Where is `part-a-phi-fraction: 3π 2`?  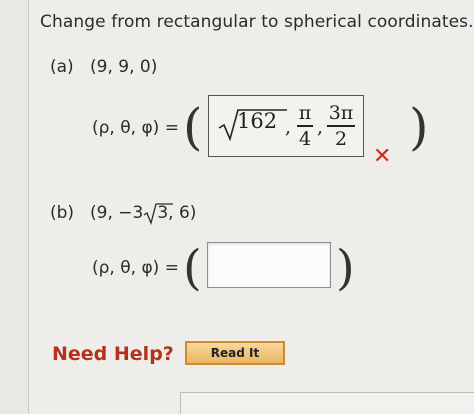 part-a-phi-fraction: 3π 2 is located at coordinates (341, 126).